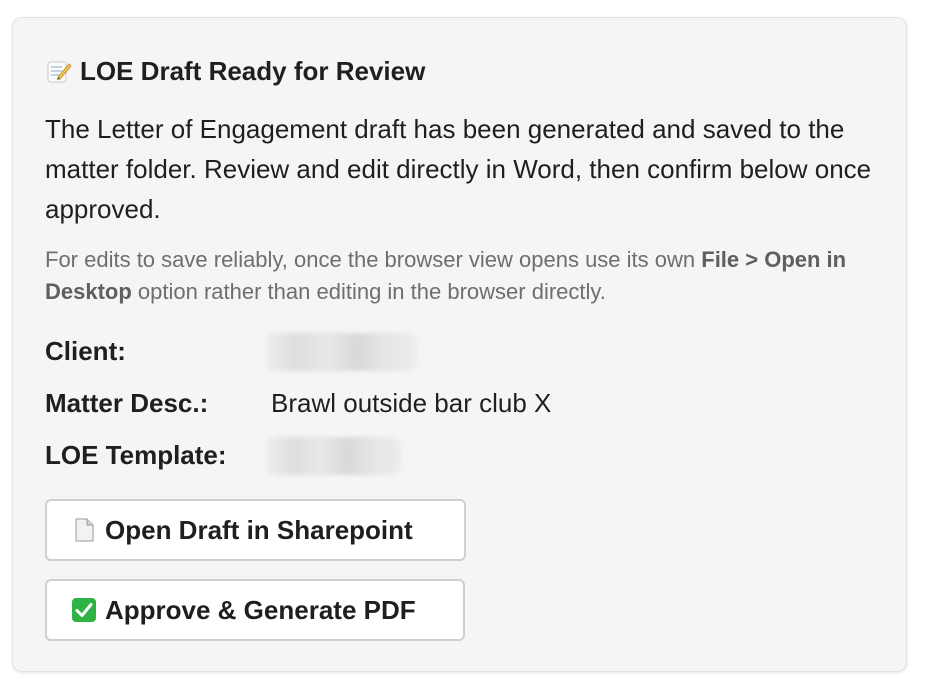 The image size is (926, 696). I want to click on approve-generate-pdf-button: Approve & Generate PDF, so click(255, 610).